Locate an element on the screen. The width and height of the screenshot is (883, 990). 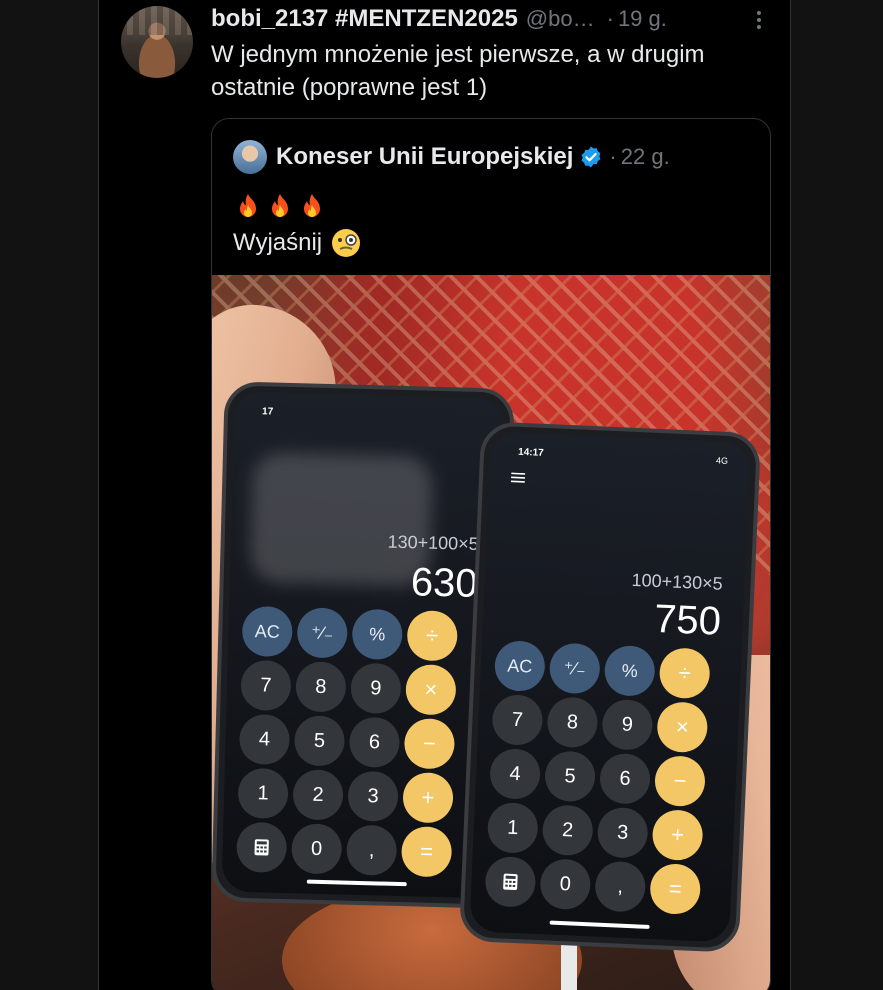
calculator-result: 750 is located at coordinates (687, 620).